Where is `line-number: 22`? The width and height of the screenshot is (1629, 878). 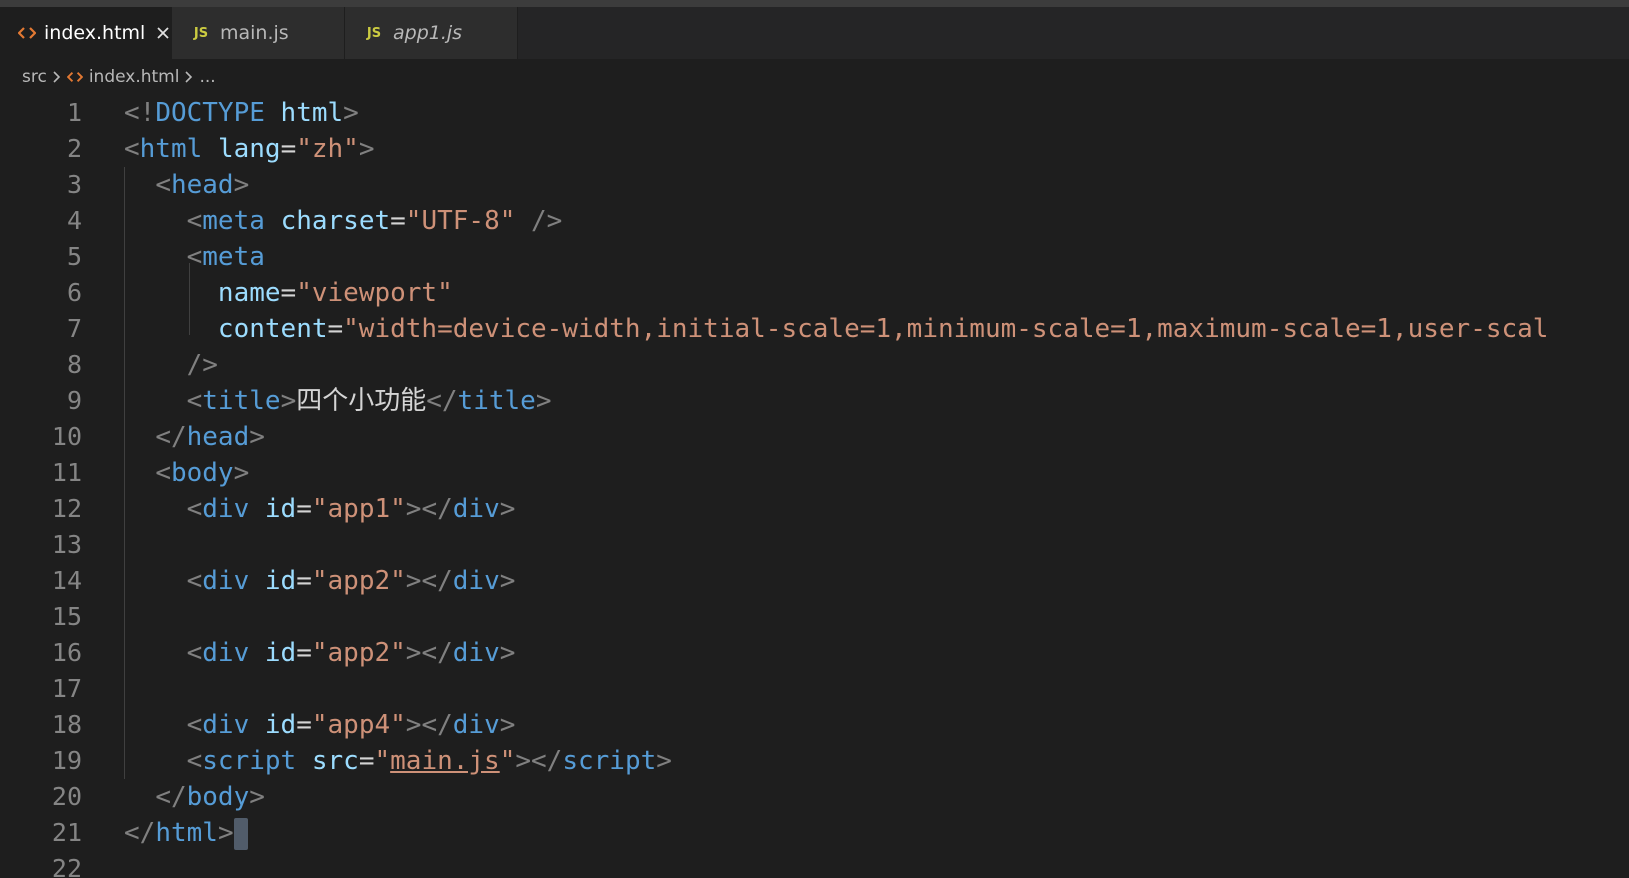
line-number: 22 is located at coordinates (66, 866).